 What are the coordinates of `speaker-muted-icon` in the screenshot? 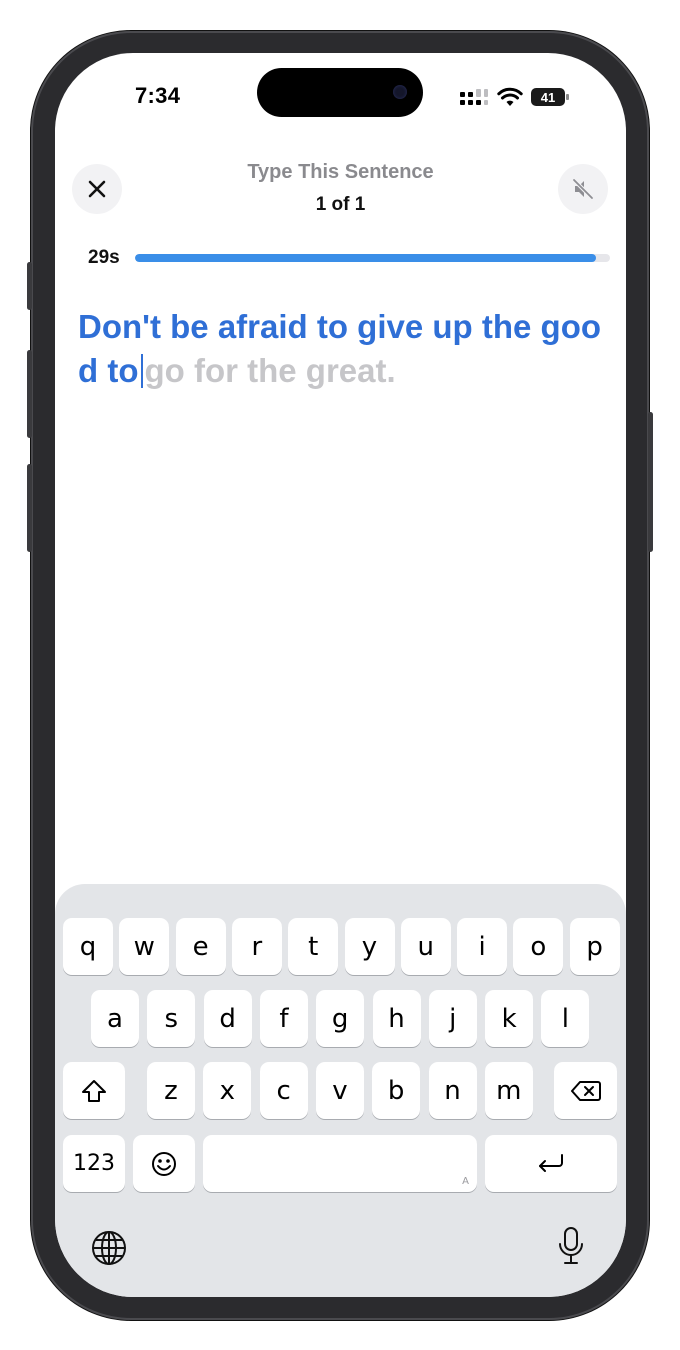 It's located at (583, 189).